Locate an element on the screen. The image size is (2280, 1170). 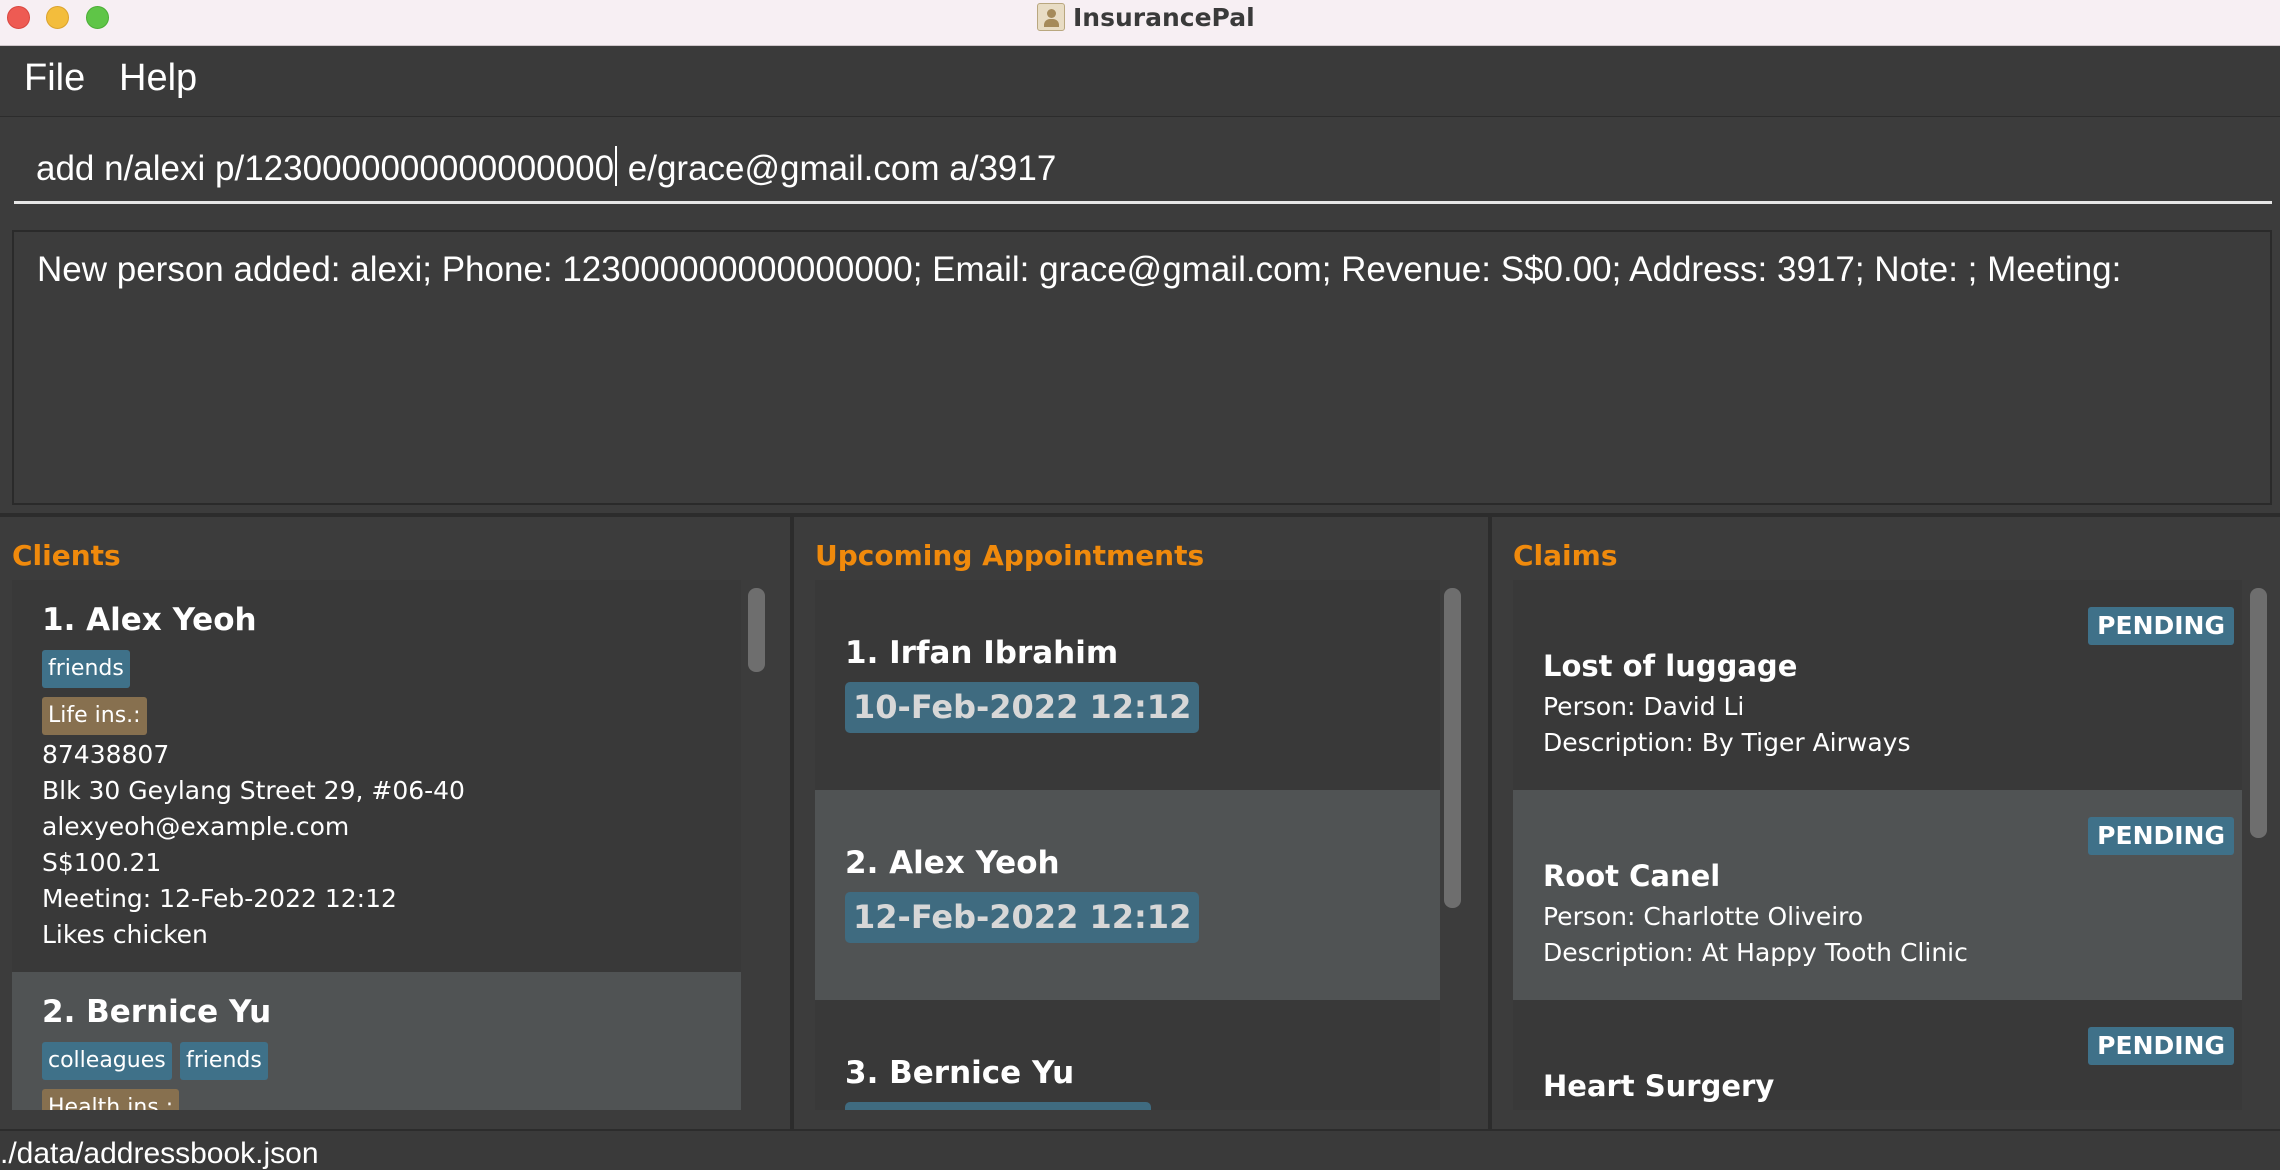
client-tag: colleagues is located at coordinates (107, 1061).